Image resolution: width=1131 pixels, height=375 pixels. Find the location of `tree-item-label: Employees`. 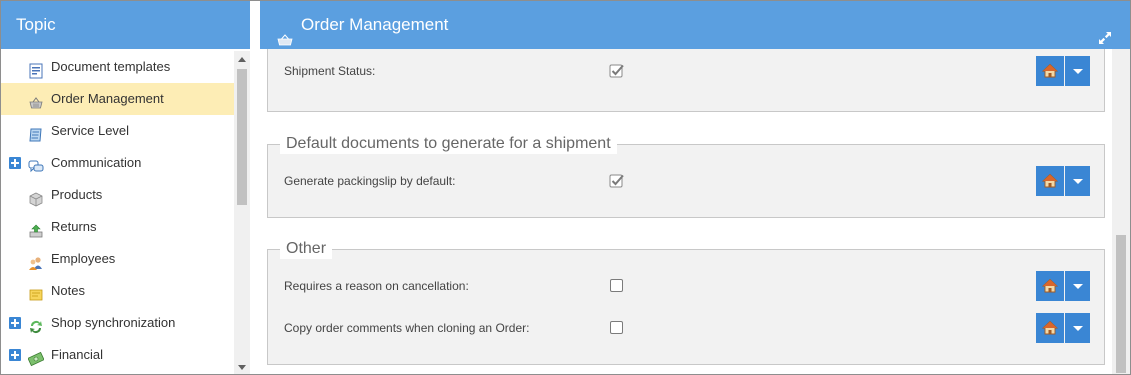

tree-item-label: Employees is located at coordinates (83, 258).